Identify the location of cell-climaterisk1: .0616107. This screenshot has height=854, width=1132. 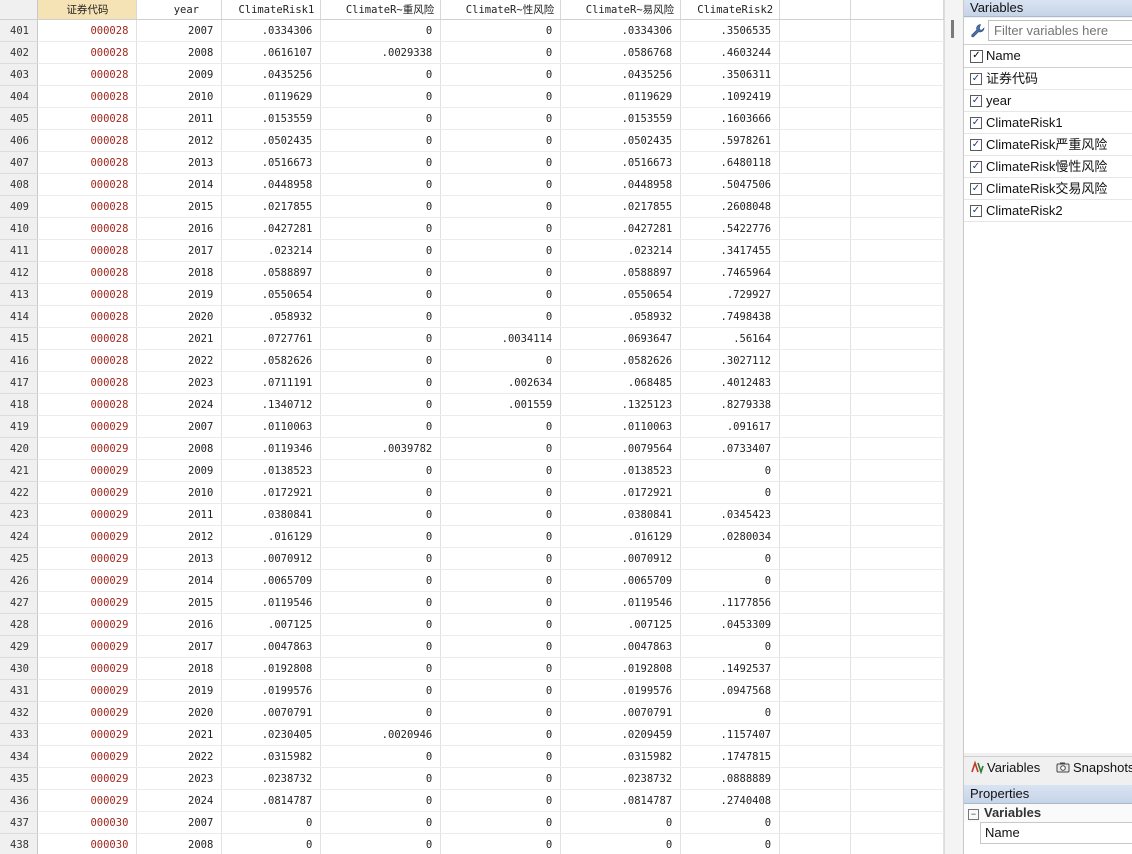
(271, 52).